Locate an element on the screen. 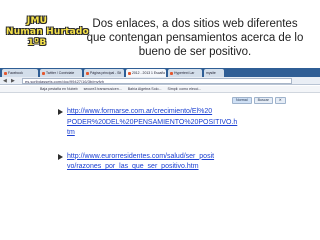  search-button: Buscar is located at coordinates (263, 100).